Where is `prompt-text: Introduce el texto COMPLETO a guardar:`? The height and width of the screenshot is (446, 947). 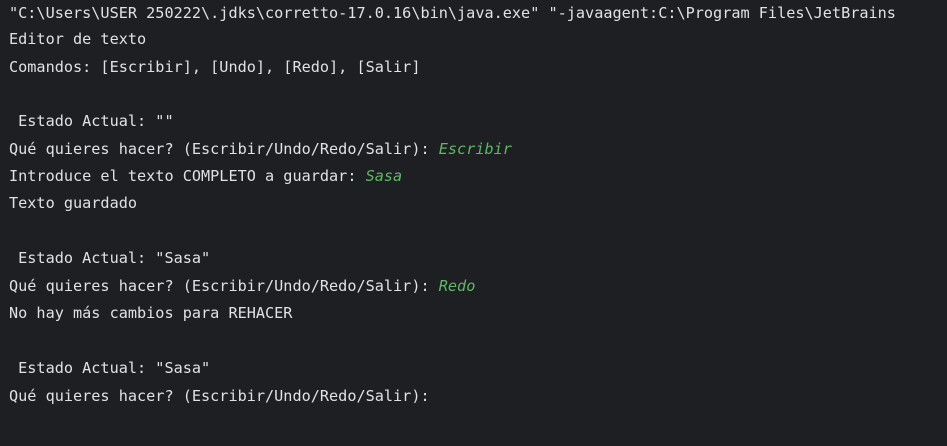
prompt-text: Introduce el texto COMPLETO a guardar: is located at coordinates (187, 176).